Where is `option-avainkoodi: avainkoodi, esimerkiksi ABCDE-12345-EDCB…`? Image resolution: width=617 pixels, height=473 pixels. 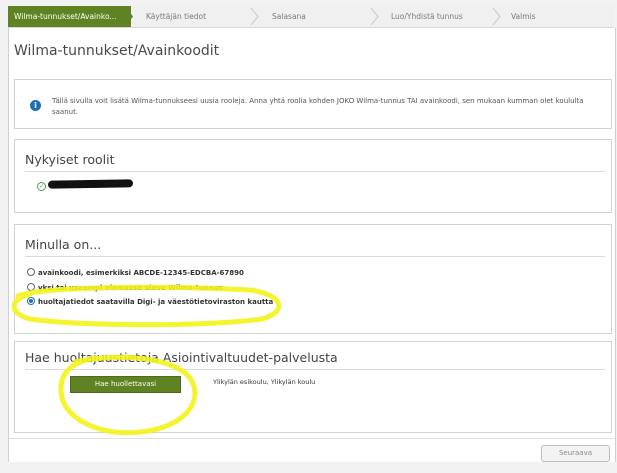 option-avainkoodi: avainkoodi, esimerkiksi ABCDE-12345-EDCB… is located at coordinates (135, 272).